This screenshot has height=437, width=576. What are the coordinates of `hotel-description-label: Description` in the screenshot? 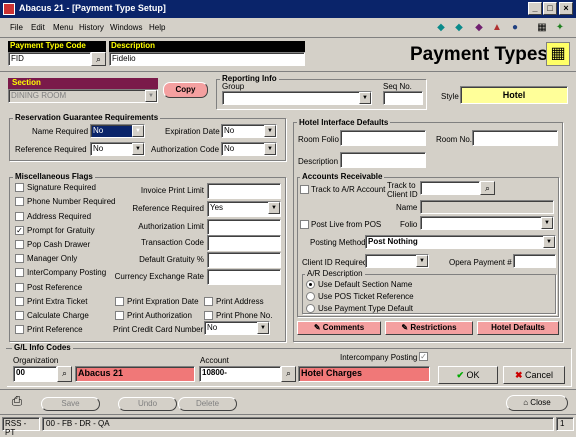 It's located at (318, 161).